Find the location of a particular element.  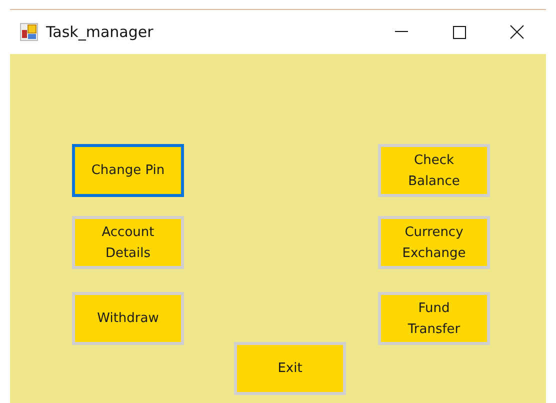

minimize-icon is located at coordinates (401, 32).